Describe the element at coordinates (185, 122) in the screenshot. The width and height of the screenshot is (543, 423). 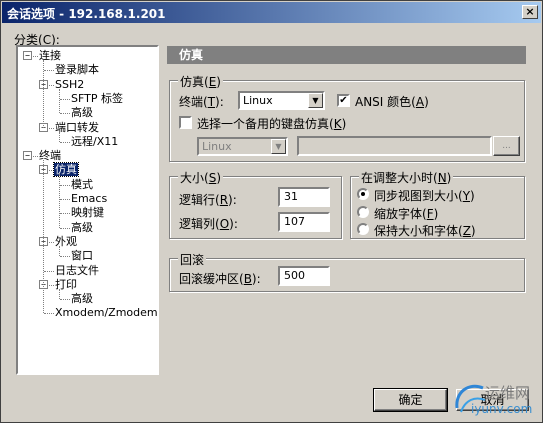
I see `alt-keyboard-checkbox` at that location.